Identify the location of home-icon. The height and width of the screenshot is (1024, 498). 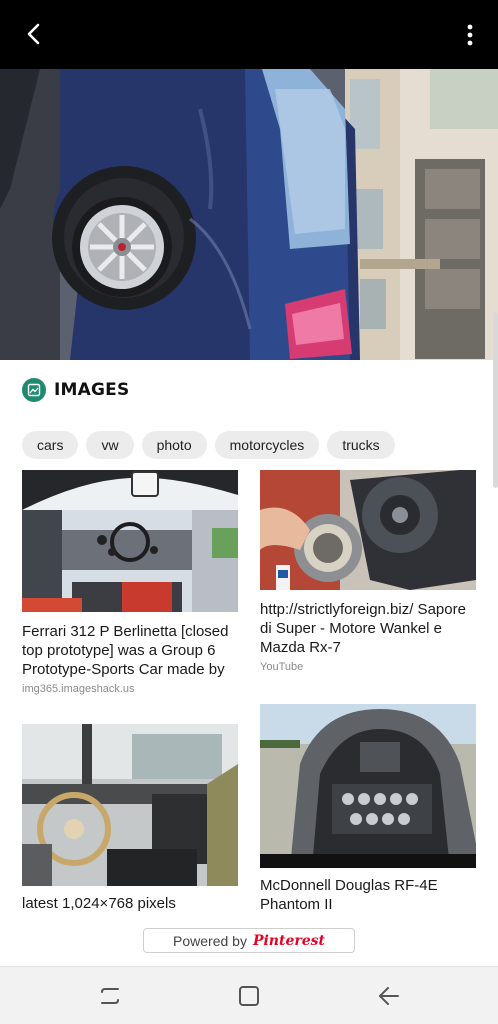
(249, 996).